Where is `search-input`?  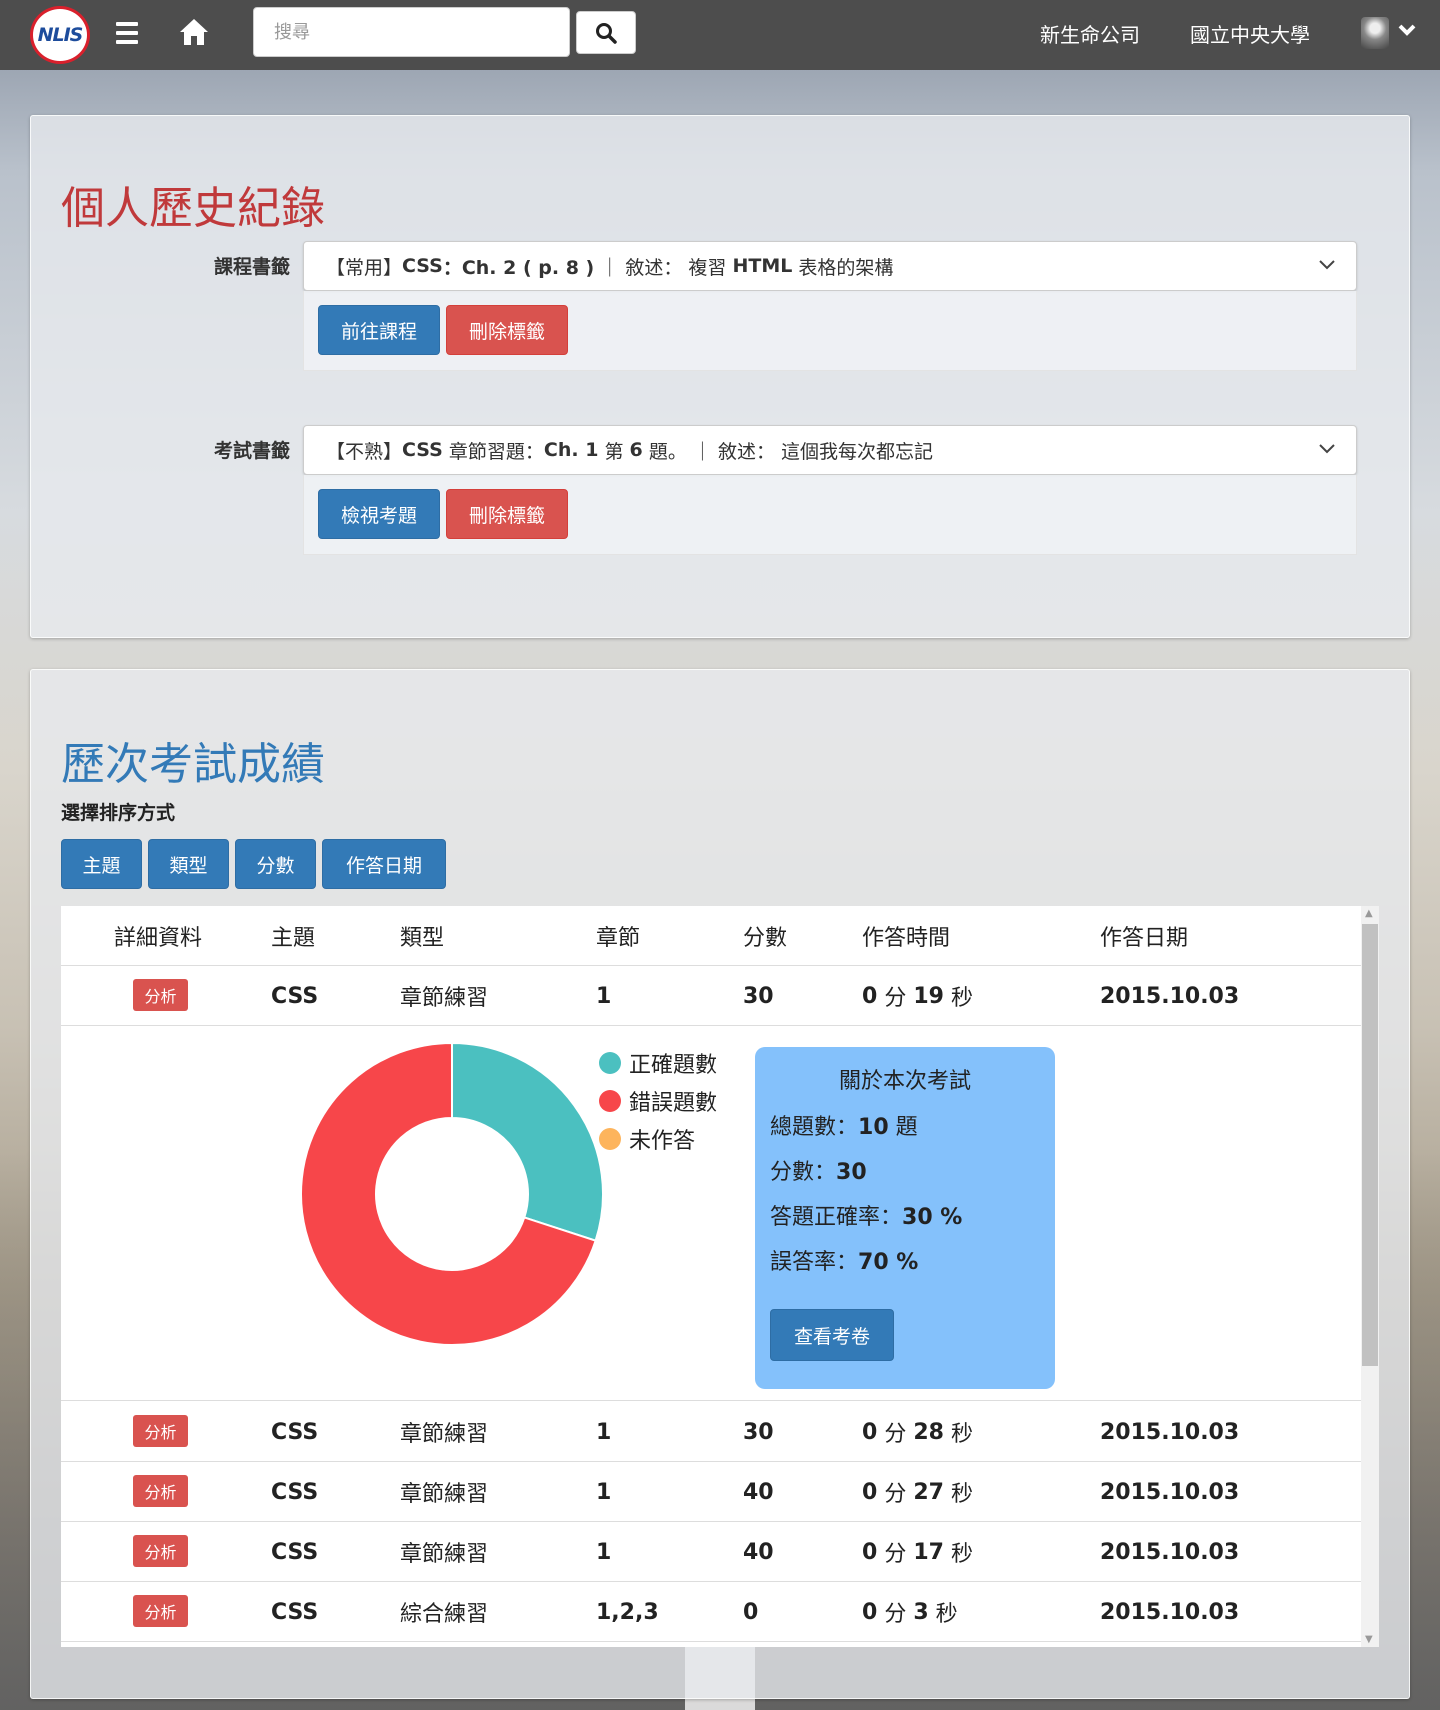 search-input is located at coordinates (411, 32).